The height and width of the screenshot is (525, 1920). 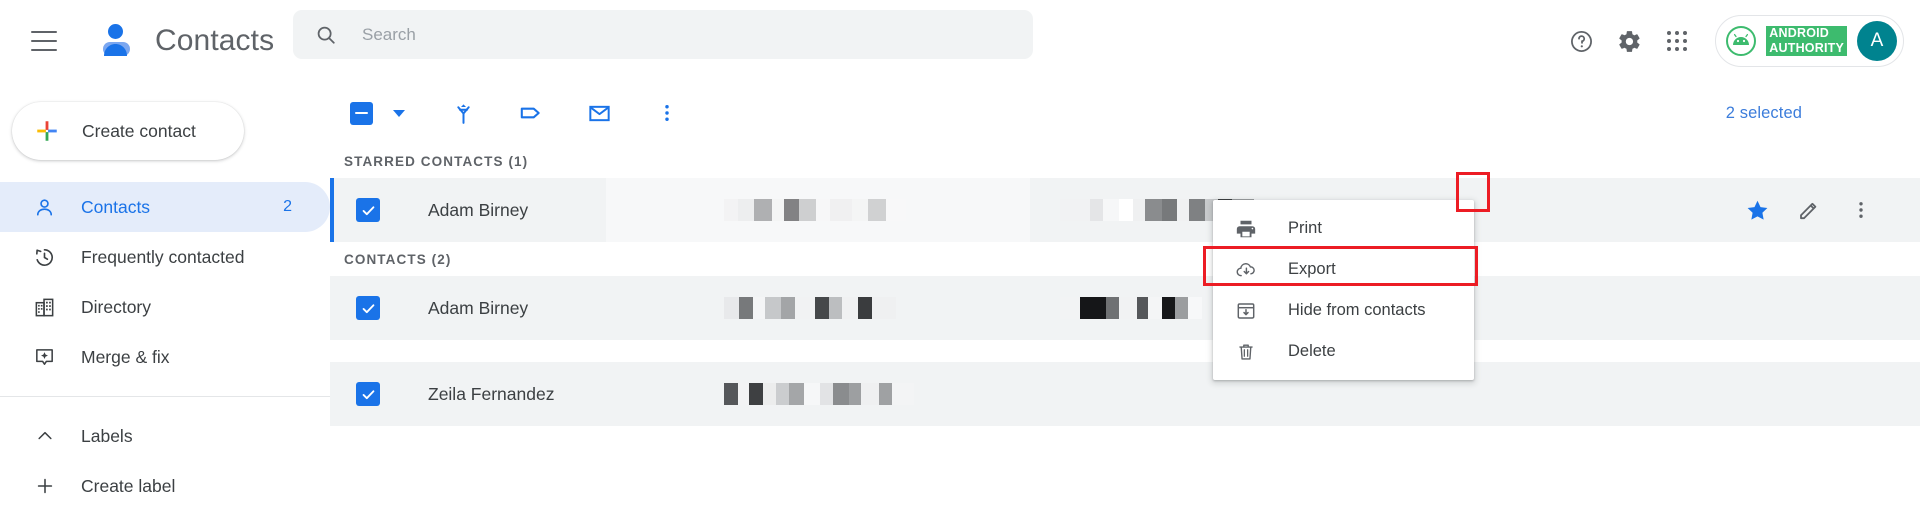 What do you see at coordinates (1246, 270) in the screenshot?
I see `cloud-download-icon` at bounding box center [1246, 270].